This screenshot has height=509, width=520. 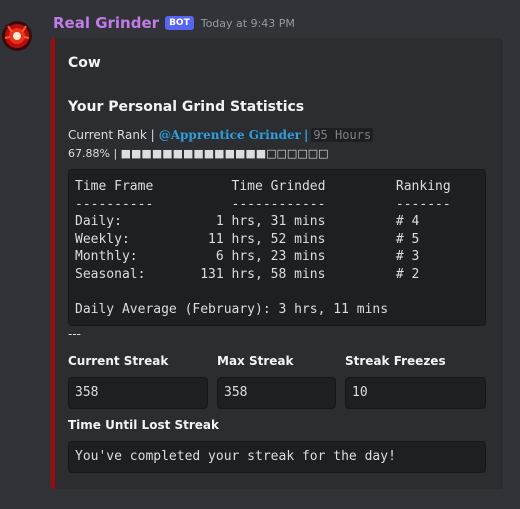 What do you see at coordinates (230, 135) in the screenshot?
I see `rank-role-mention: @Apprentice Grinder` at bounding box center [230, 135].